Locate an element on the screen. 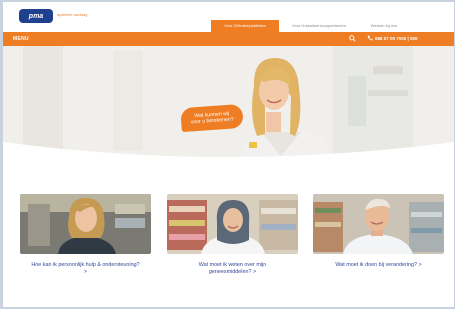 The height and width of the screenshot is (309, 455). menu-bar: MENU 088 07 00 7000 | 000 is located at coordinates (228, 39).